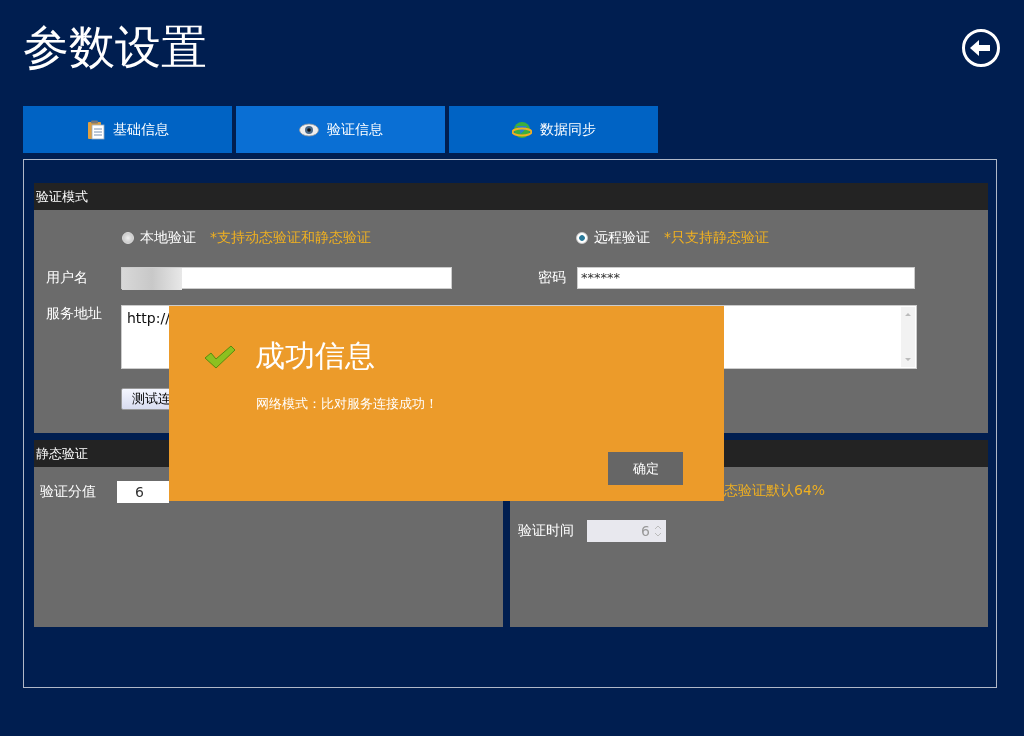  What do you see at coordinates (521, 129) in the screenshot?
I see `globe-icon` at bounding box center [521, 129].